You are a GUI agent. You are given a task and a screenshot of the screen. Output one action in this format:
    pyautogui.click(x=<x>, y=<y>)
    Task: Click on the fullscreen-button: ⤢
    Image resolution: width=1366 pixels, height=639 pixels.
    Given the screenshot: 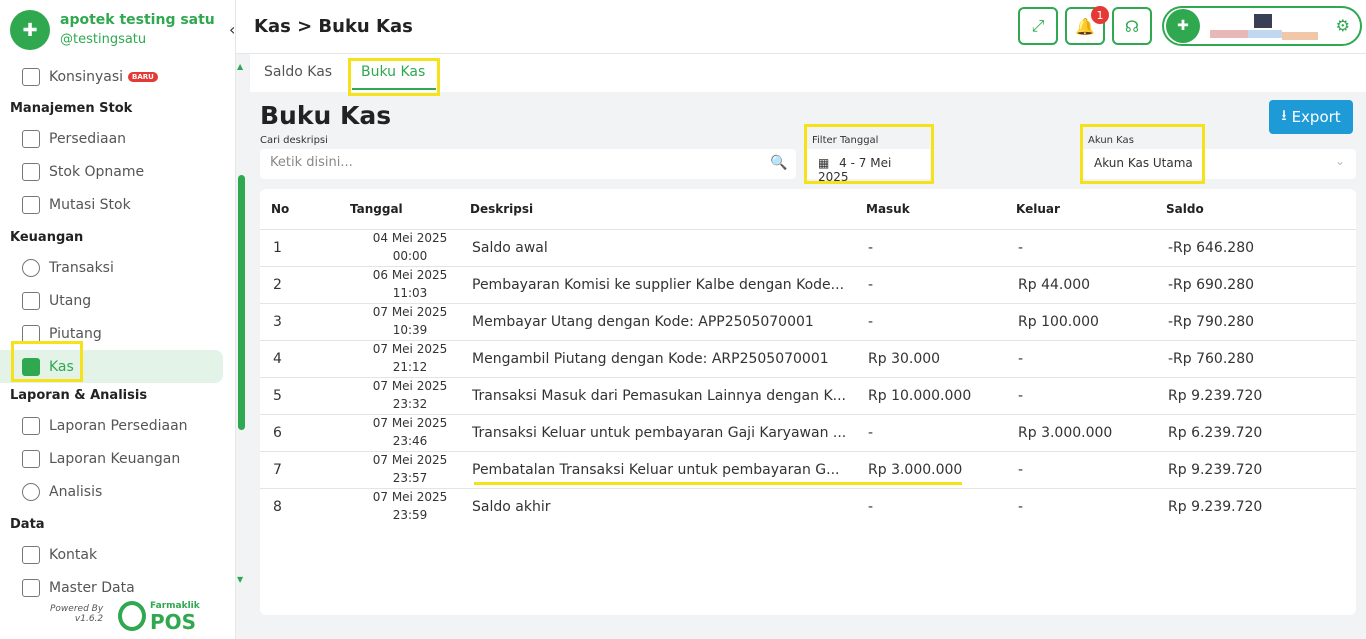 What is the action you would take?
    pyautogui.click(x=1038, y=26)
    